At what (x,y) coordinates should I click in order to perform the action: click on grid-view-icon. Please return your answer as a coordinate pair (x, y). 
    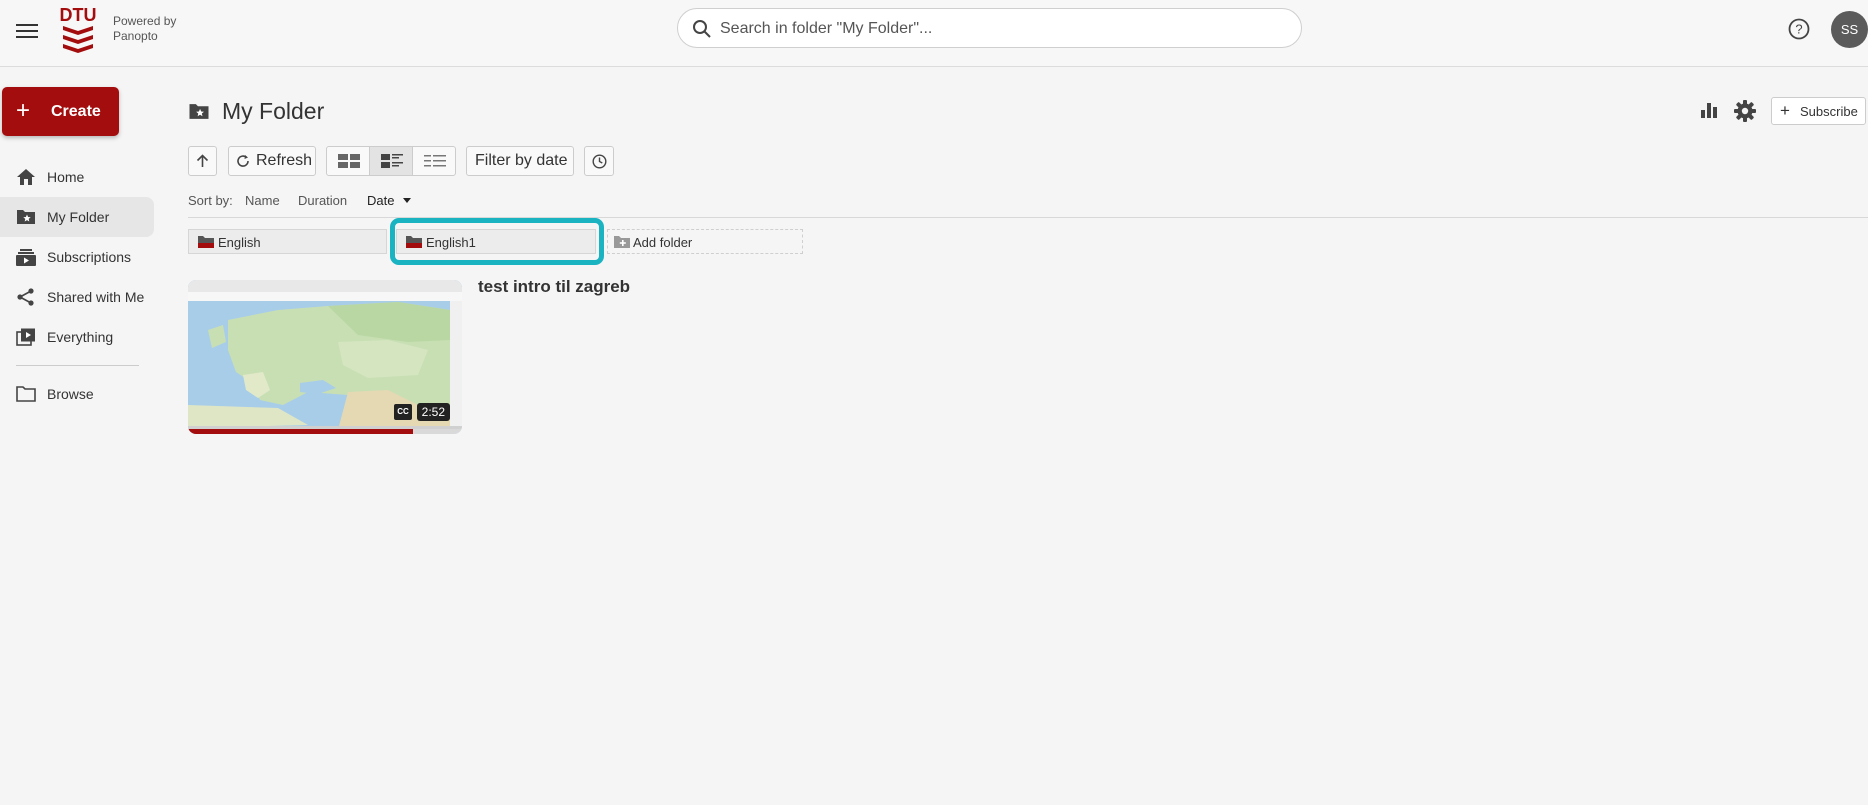
    Looking at the image, I should click on (349, 161).